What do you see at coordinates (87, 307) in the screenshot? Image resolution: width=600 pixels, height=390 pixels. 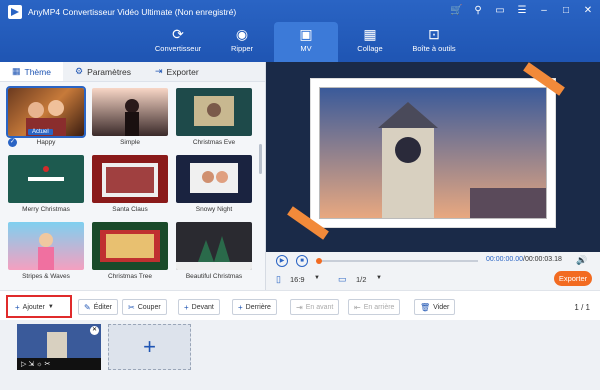 I see `edit-icon: ✎` at bounding box center [87, 307].